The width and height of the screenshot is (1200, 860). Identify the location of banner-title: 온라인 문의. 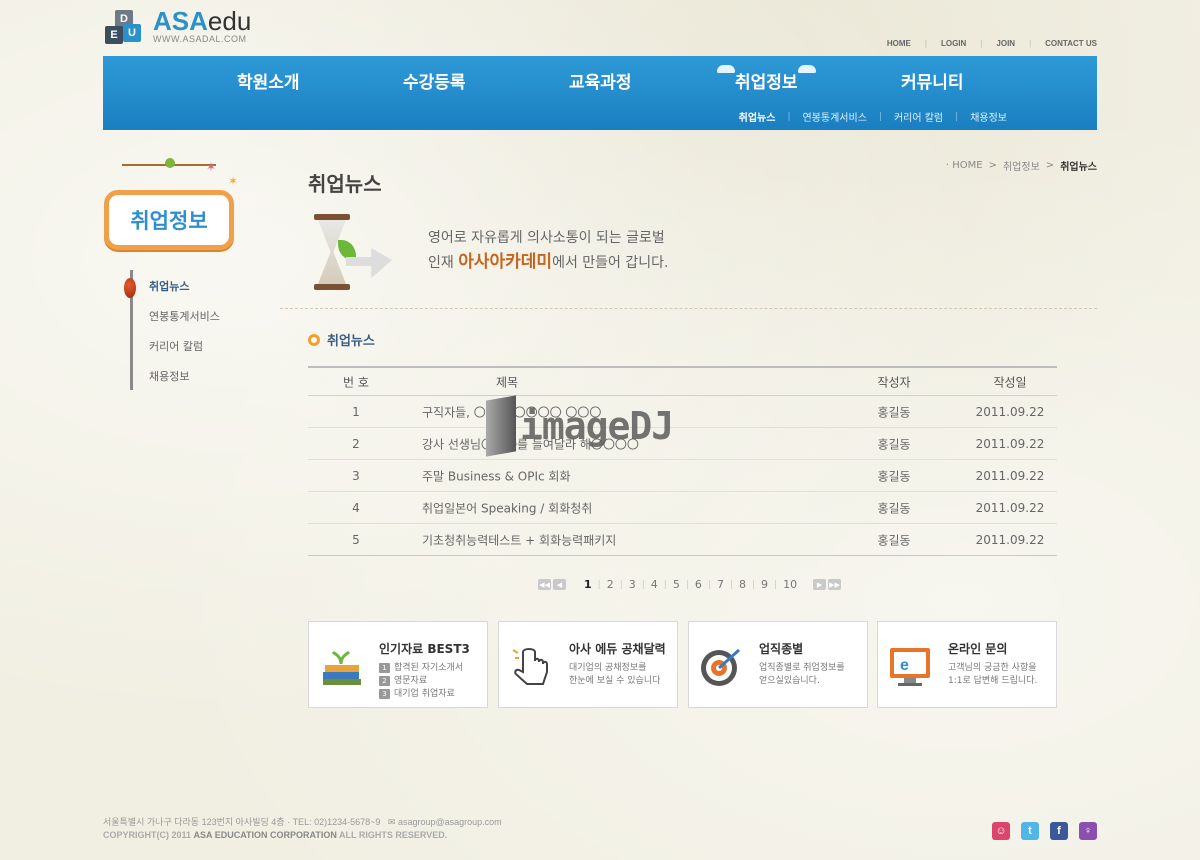
(978, 649).